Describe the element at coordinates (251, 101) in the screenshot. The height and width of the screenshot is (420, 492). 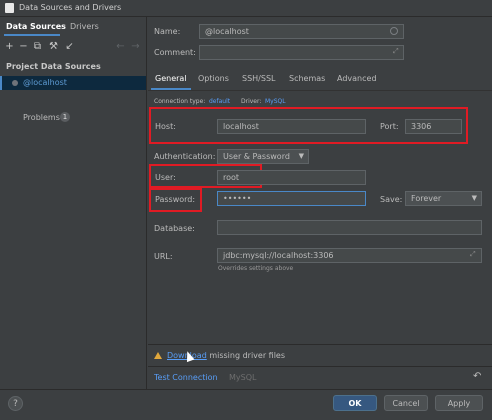
I see `driver-label: Driver:` at that location.